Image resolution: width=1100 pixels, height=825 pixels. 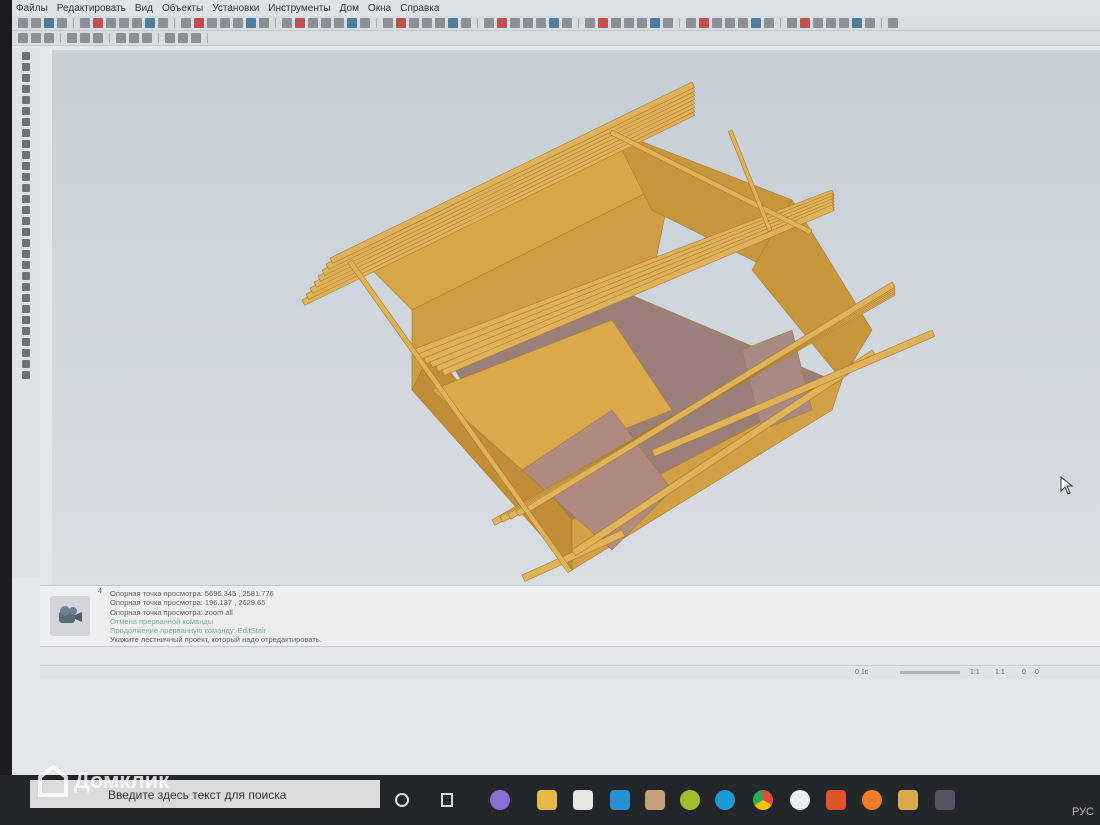 I want to click on menu-house: Дом, so click(x=349, y=8).